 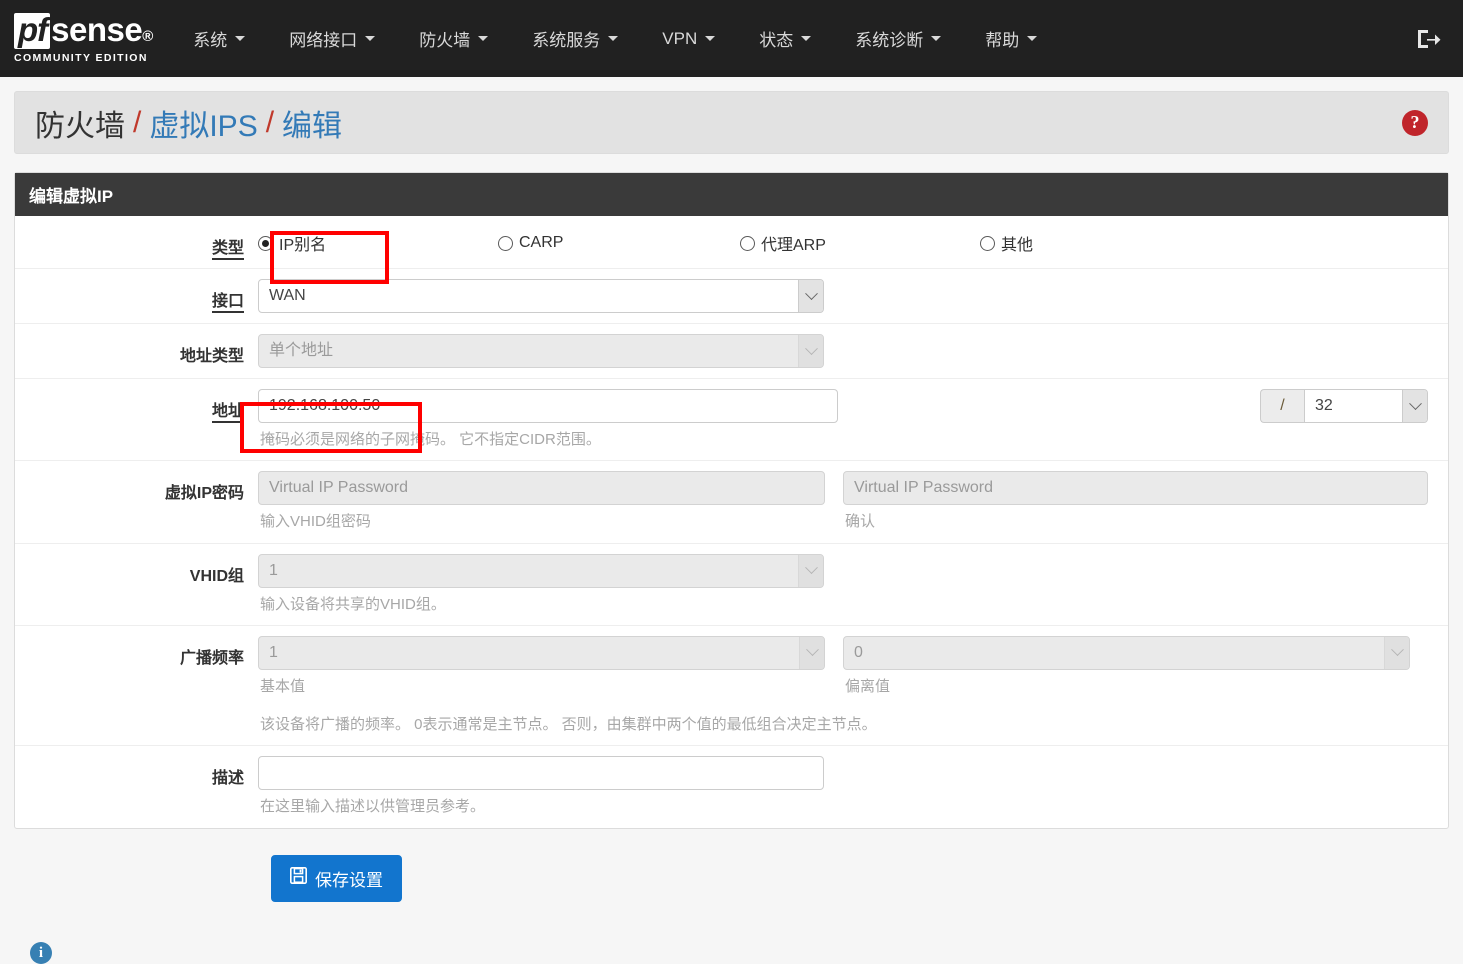 What do you see at coordinates (889, 40) in the screenshot?
I see `nav-item-label: 系统诊断` at bounding box center [889, 40].